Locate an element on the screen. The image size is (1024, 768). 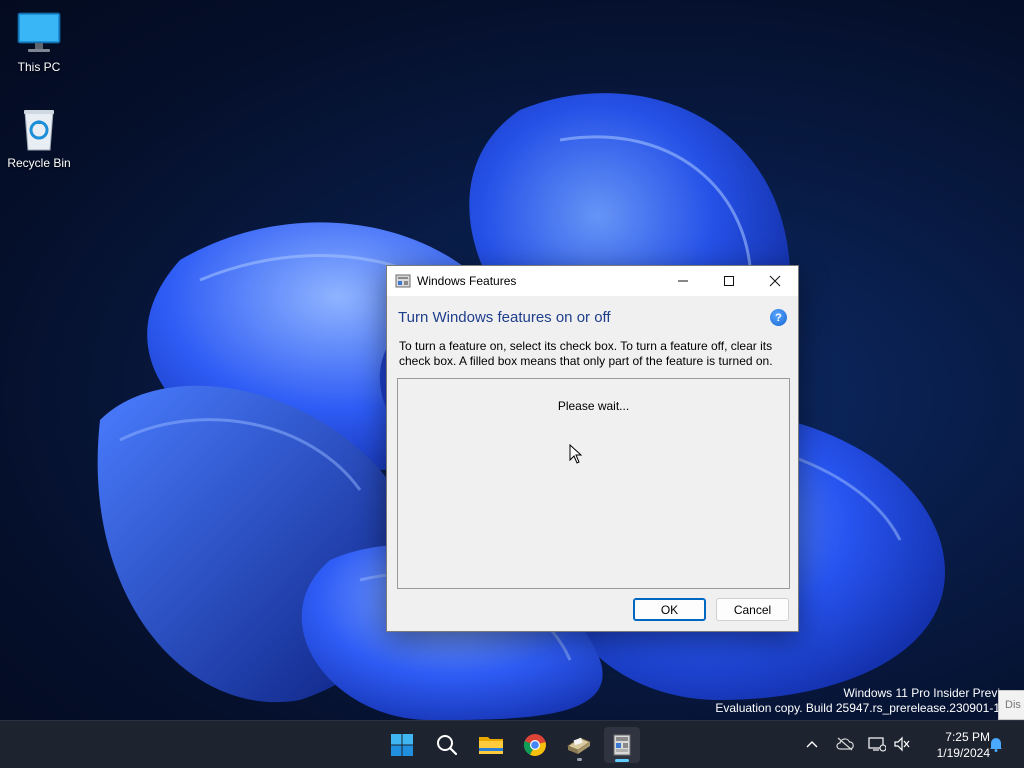
cloud-offline-icon is located at coordinates (845, 744).